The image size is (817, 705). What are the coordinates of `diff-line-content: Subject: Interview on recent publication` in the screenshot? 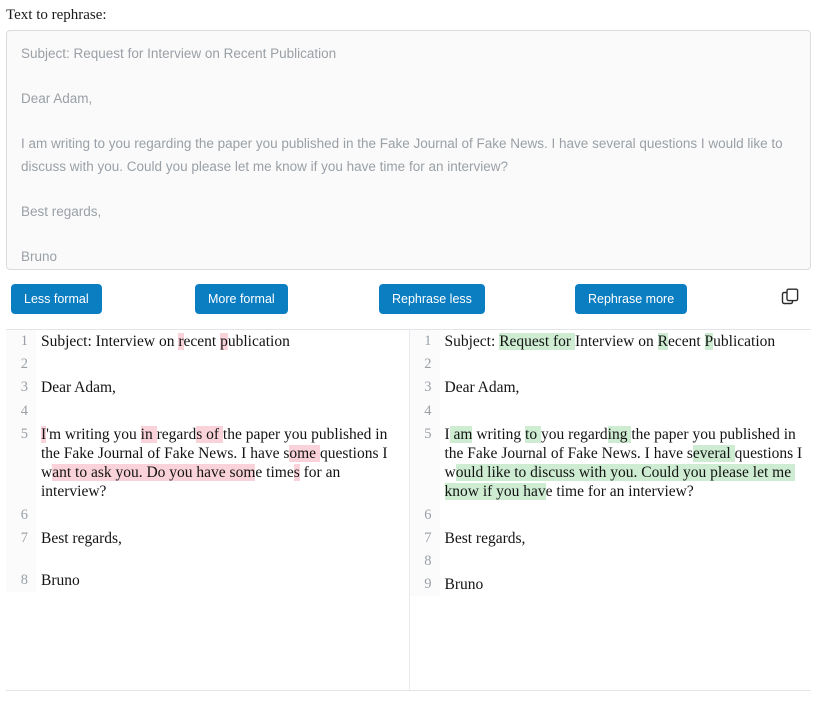 It's located at (222, 341).